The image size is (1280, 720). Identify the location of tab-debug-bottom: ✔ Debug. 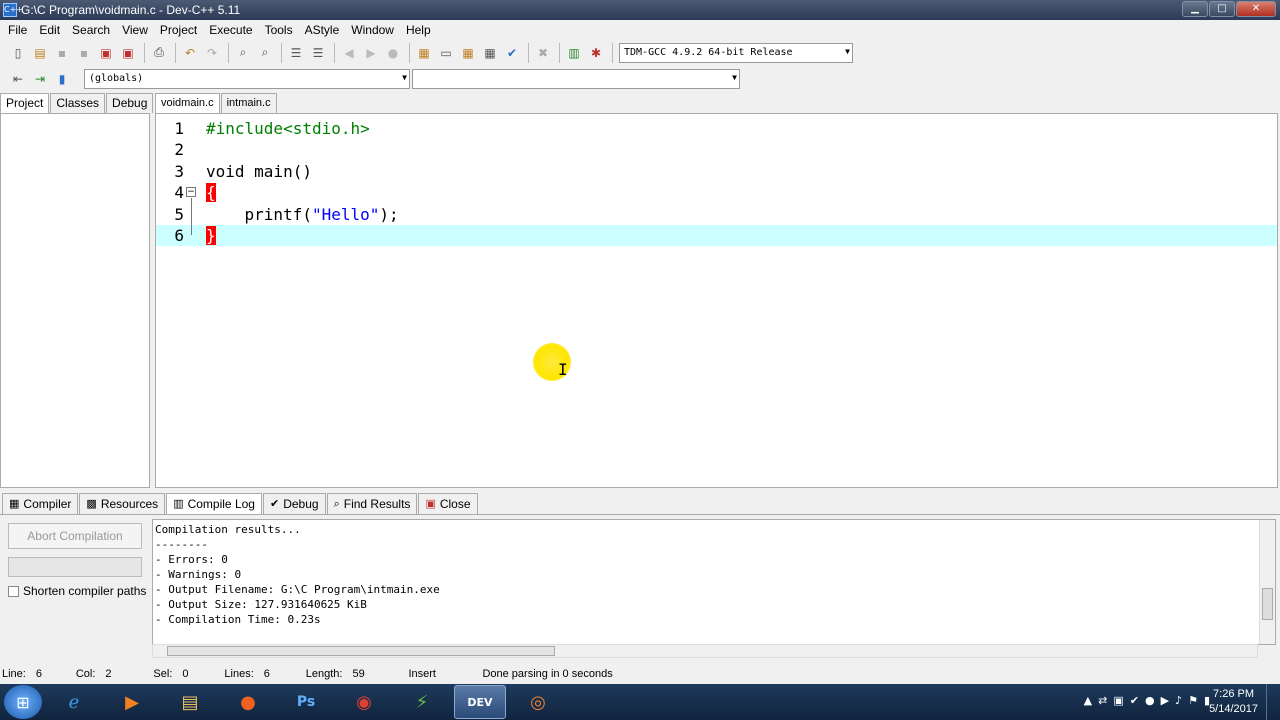
(294, 503).